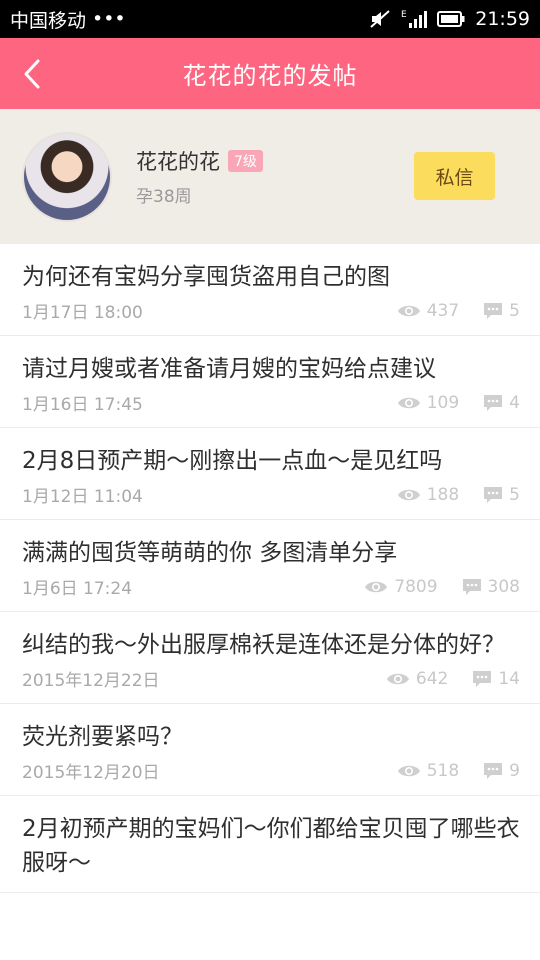  I want to click on comment-count: 9, so click(501, 771).